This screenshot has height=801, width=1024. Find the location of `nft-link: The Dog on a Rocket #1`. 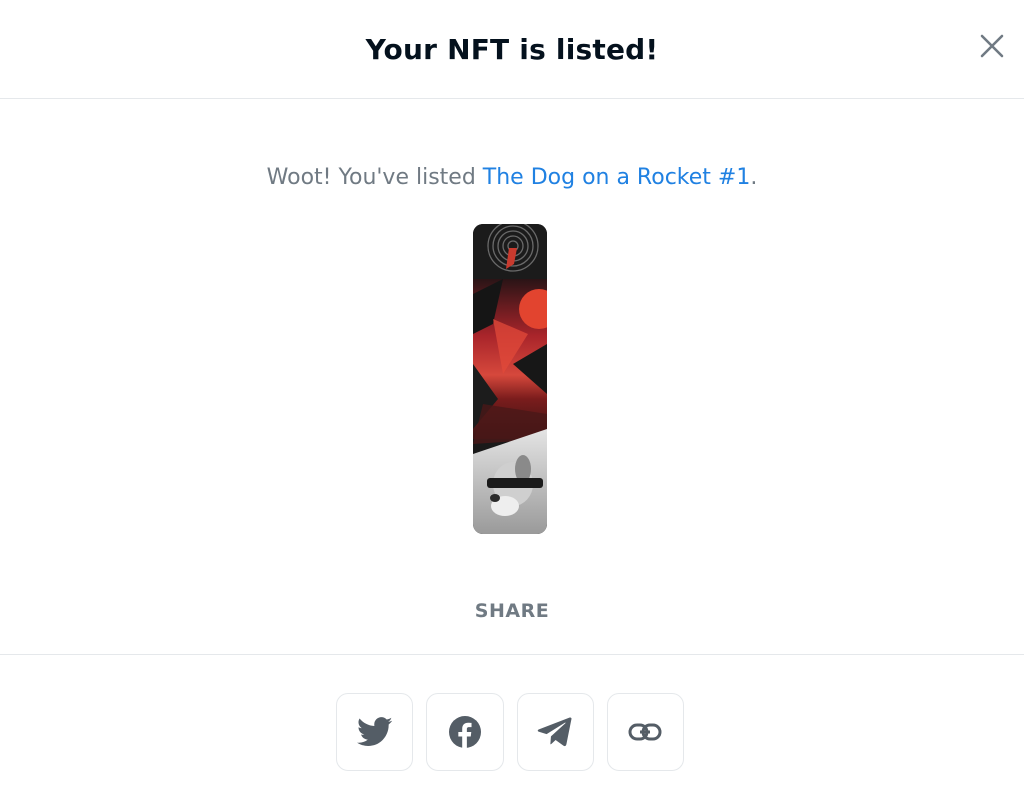

nft-link: The Dog on a Rocket #1 is located at coordinates (617, 177).